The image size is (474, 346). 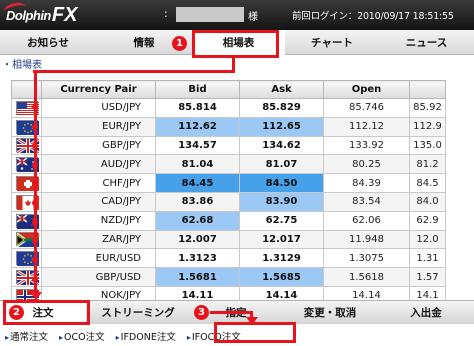 What do you see at coordinates (179, 43) in the screenshot?
I see `step-1-marker: 1` at bounding box center [179, 43].